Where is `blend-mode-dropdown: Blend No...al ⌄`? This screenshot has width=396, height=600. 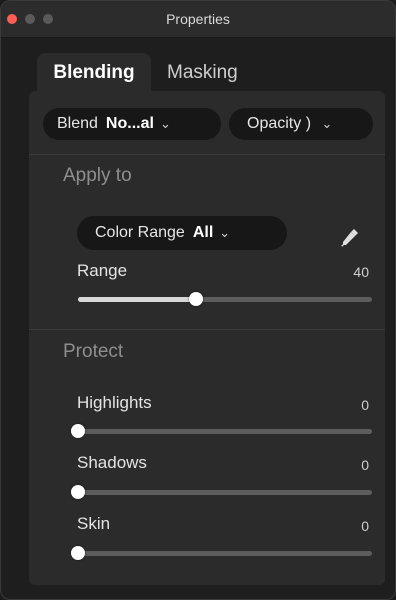 blend-mode-dropdown: Blend No...al ⌄ is located at coordinates (132, 124).